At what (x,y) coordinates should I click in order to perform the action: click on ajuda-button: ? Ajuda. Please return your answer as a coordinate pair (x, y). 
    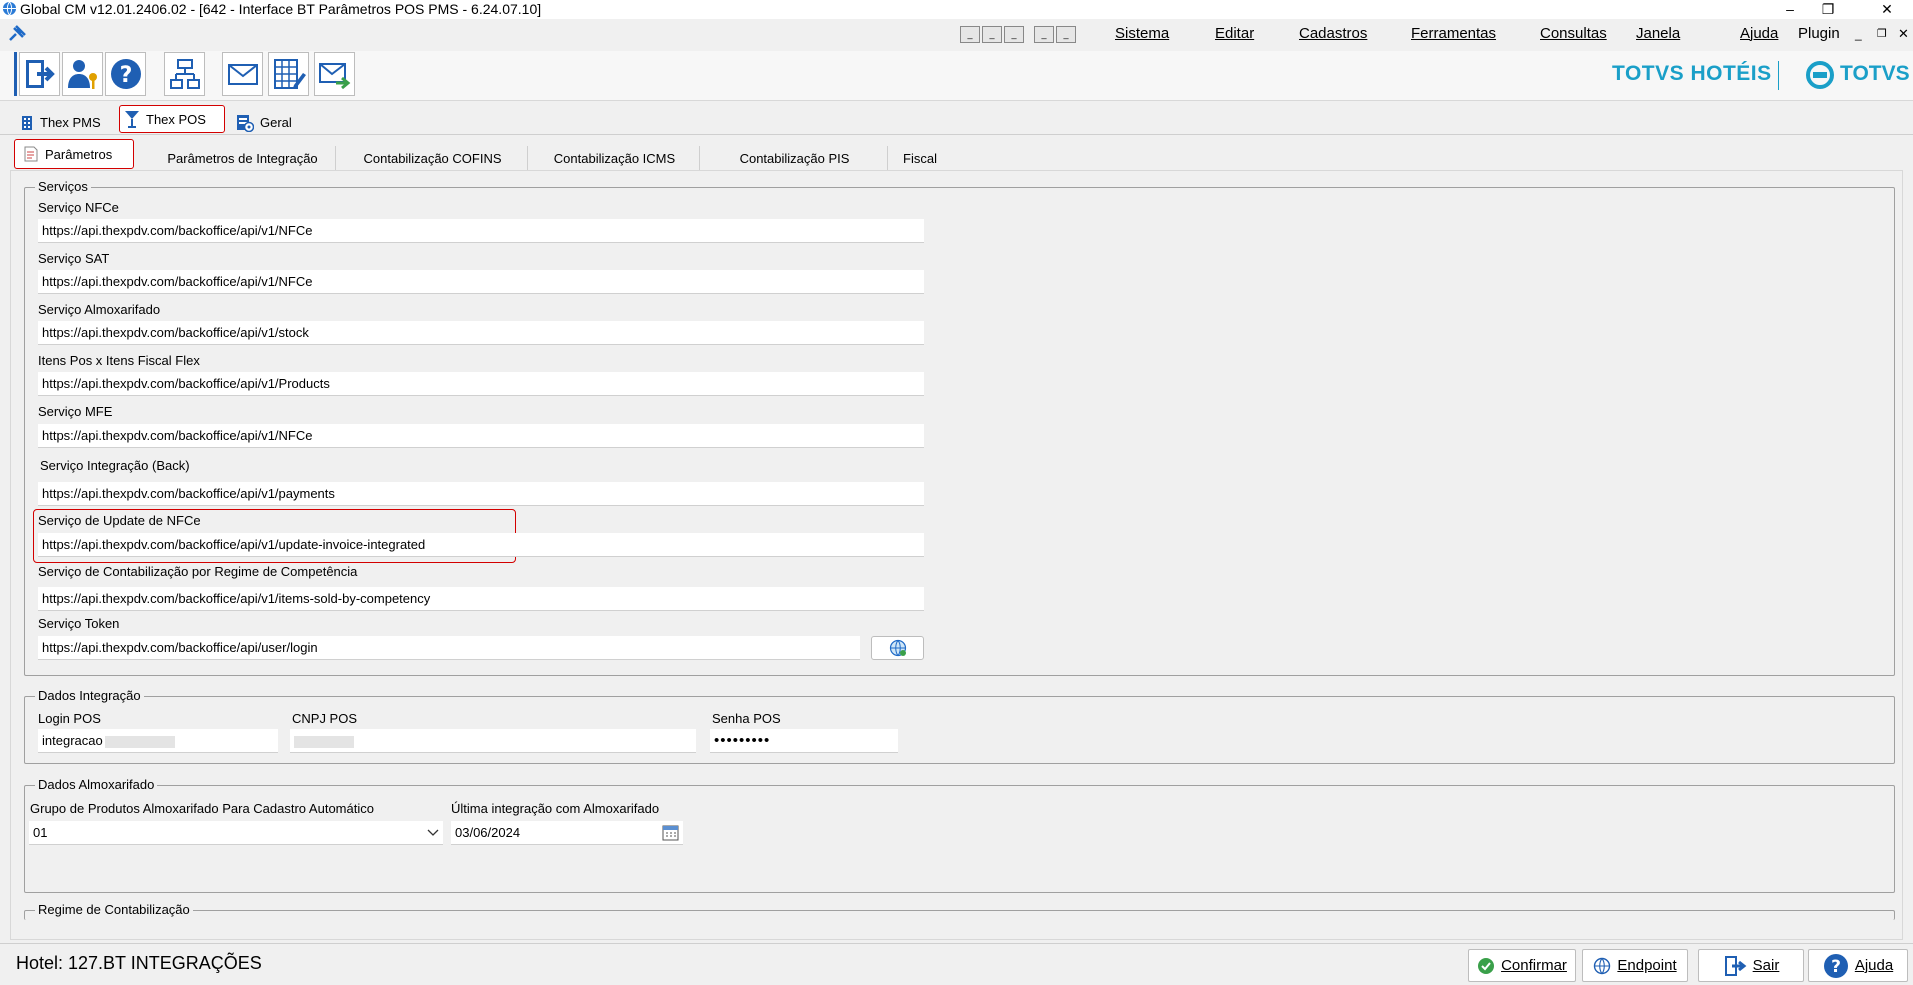
    Looking at the image, I should click on (1858, 965).